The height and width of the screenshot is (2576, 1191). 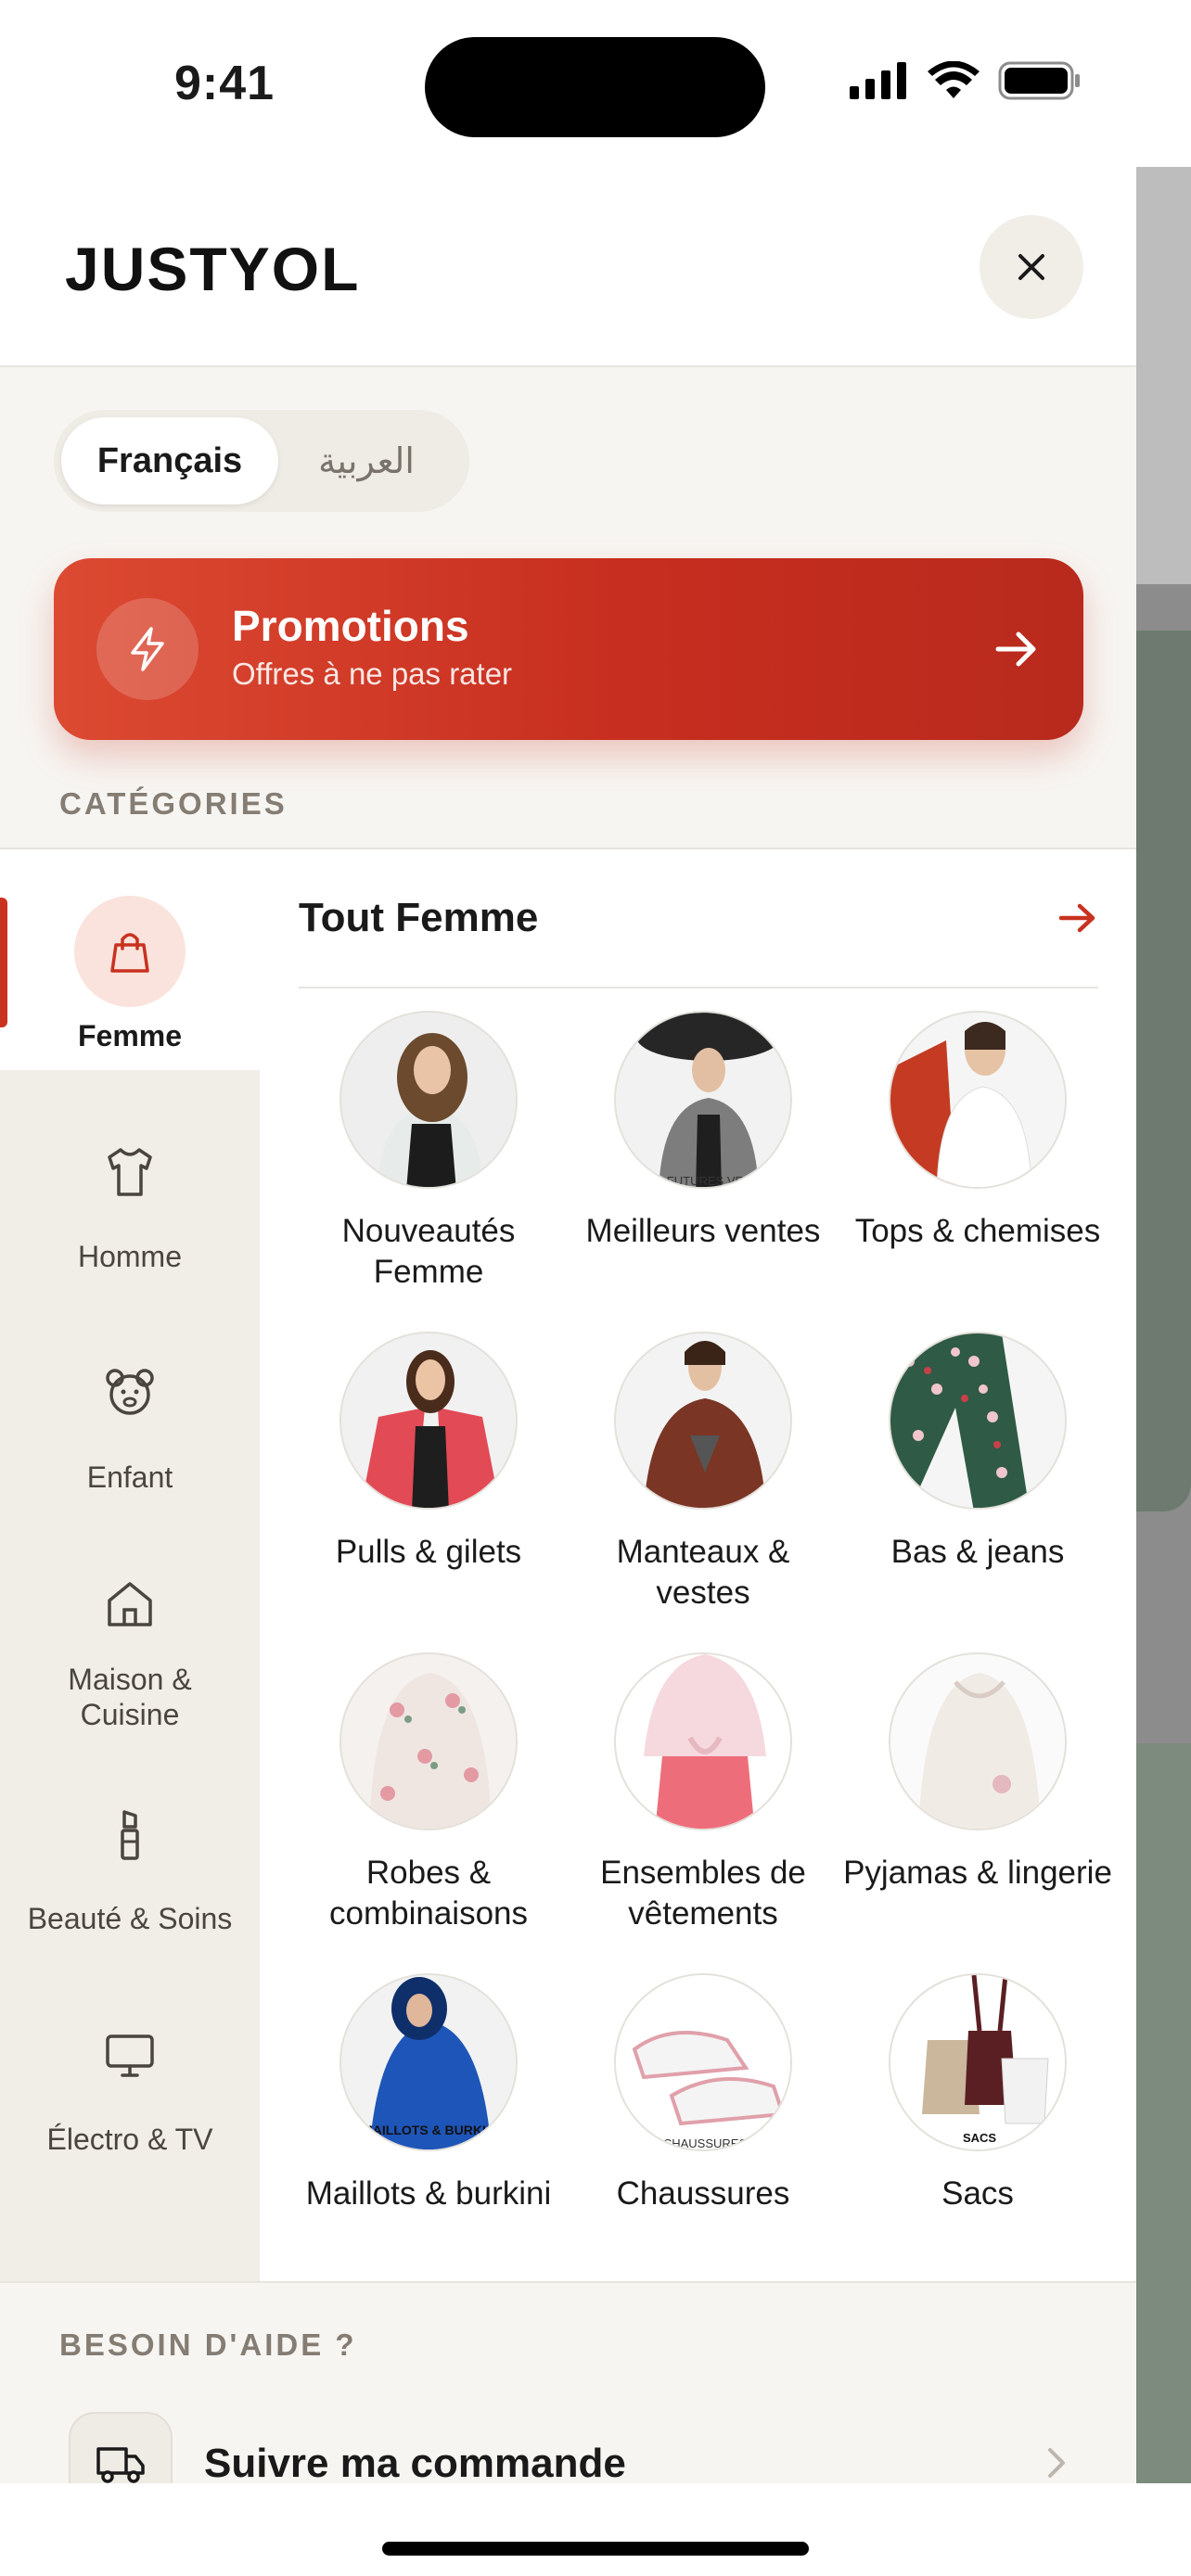 I want to click on subcategory-meilleurs-ventes: FUTURES VE Meilleurs ventes, so click(x=703, y=1169).